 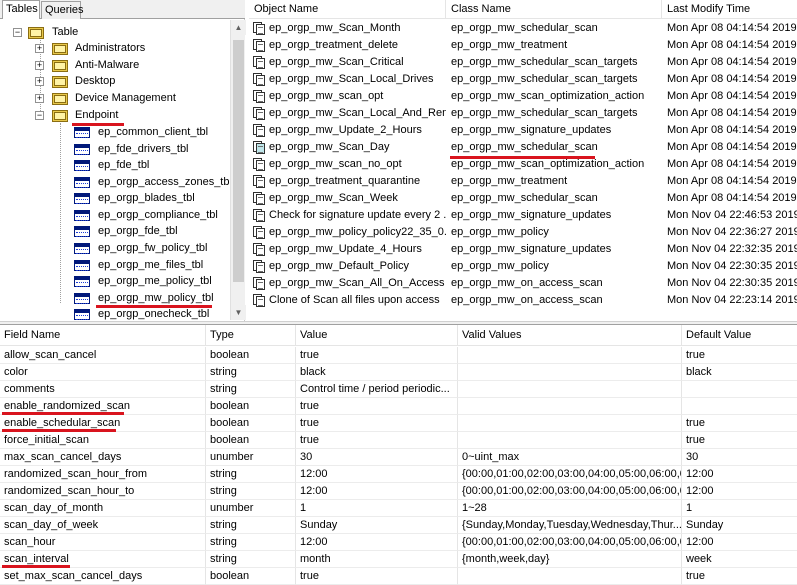 I want to click on field-row: scan_day_of_month unumber 1 1~28 1, so click(x=398, y=508).